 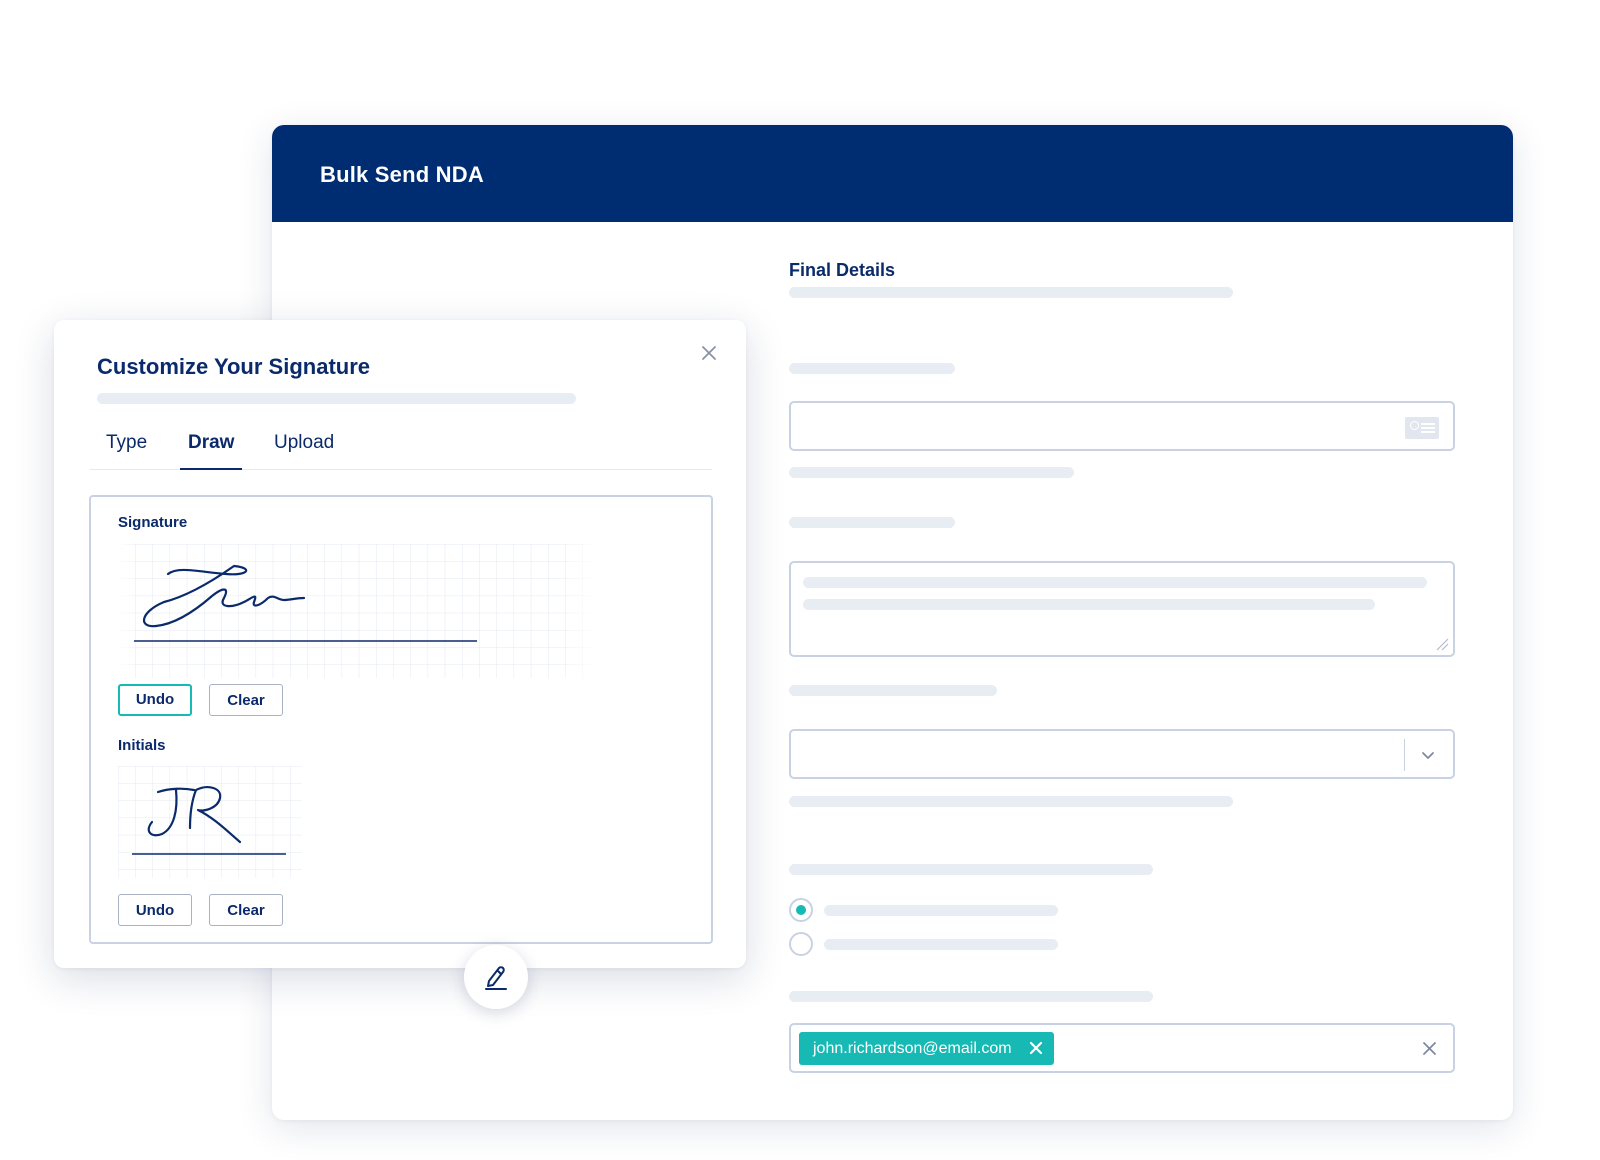 What do you see at coordinates (1122, 754) in the screenshot?
I see `select-field` at bounding box center [1122, 754].